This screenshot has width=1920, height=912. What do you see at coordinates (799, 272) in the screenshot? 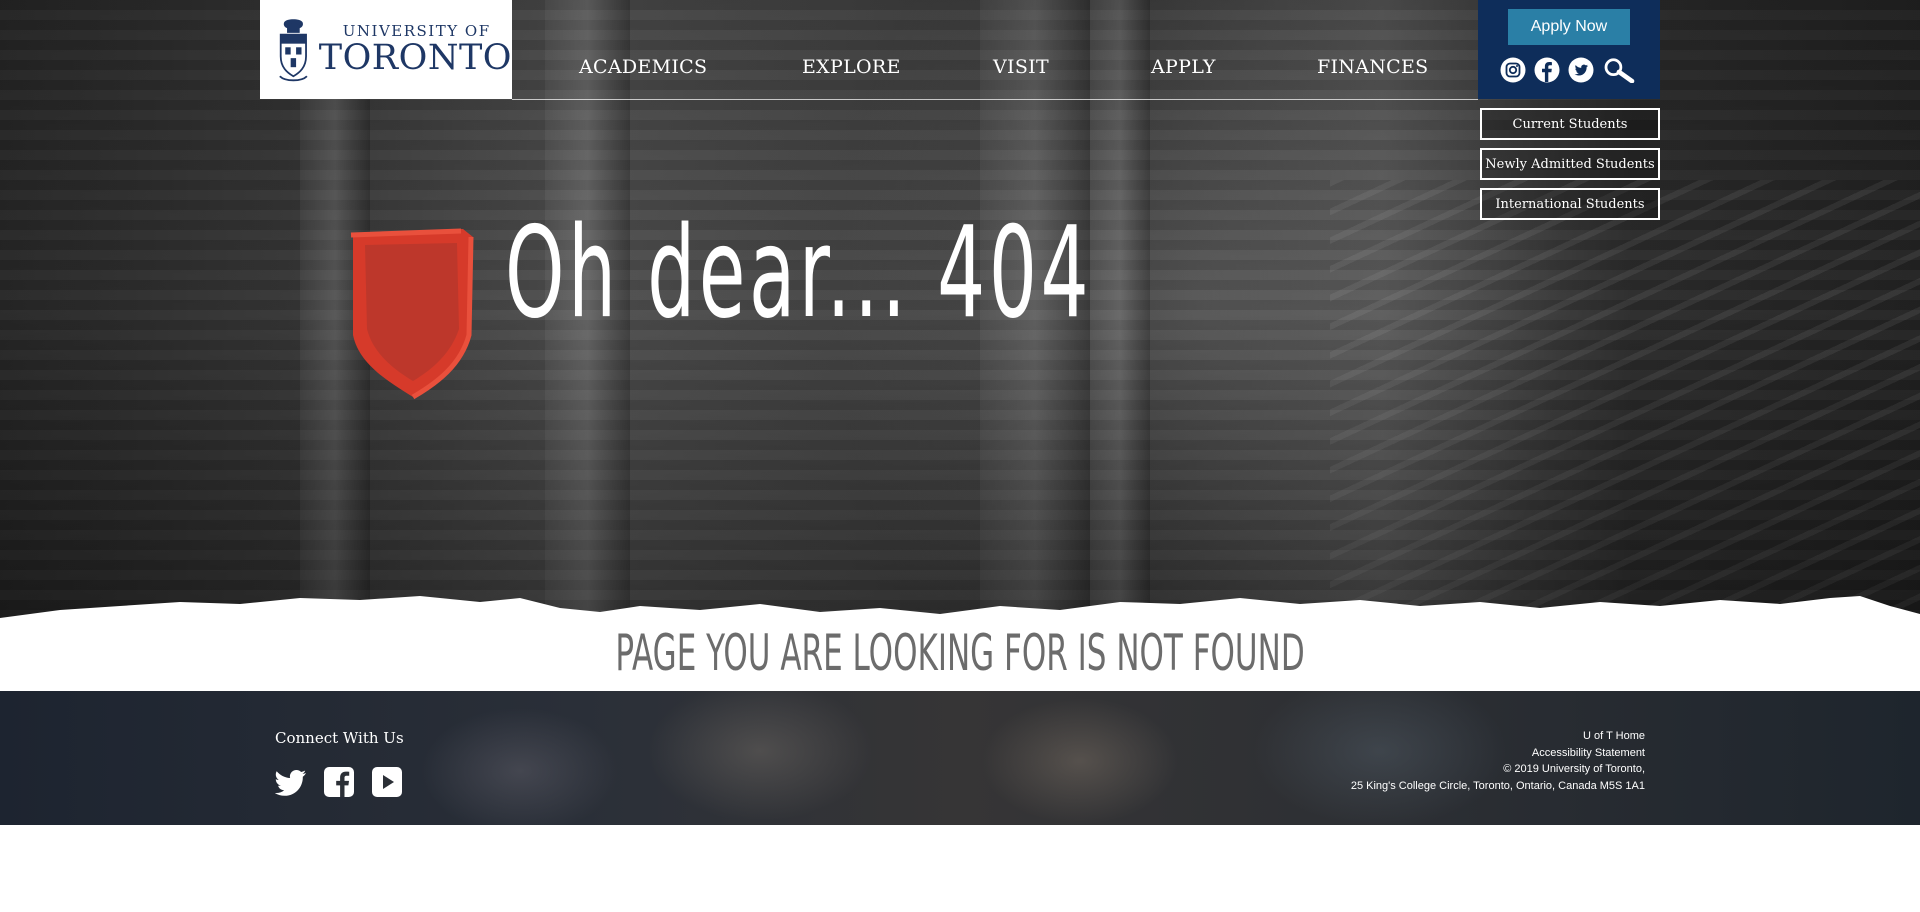
I see `error-headline: Oh dear... 404` at bounding box center [799, 272].